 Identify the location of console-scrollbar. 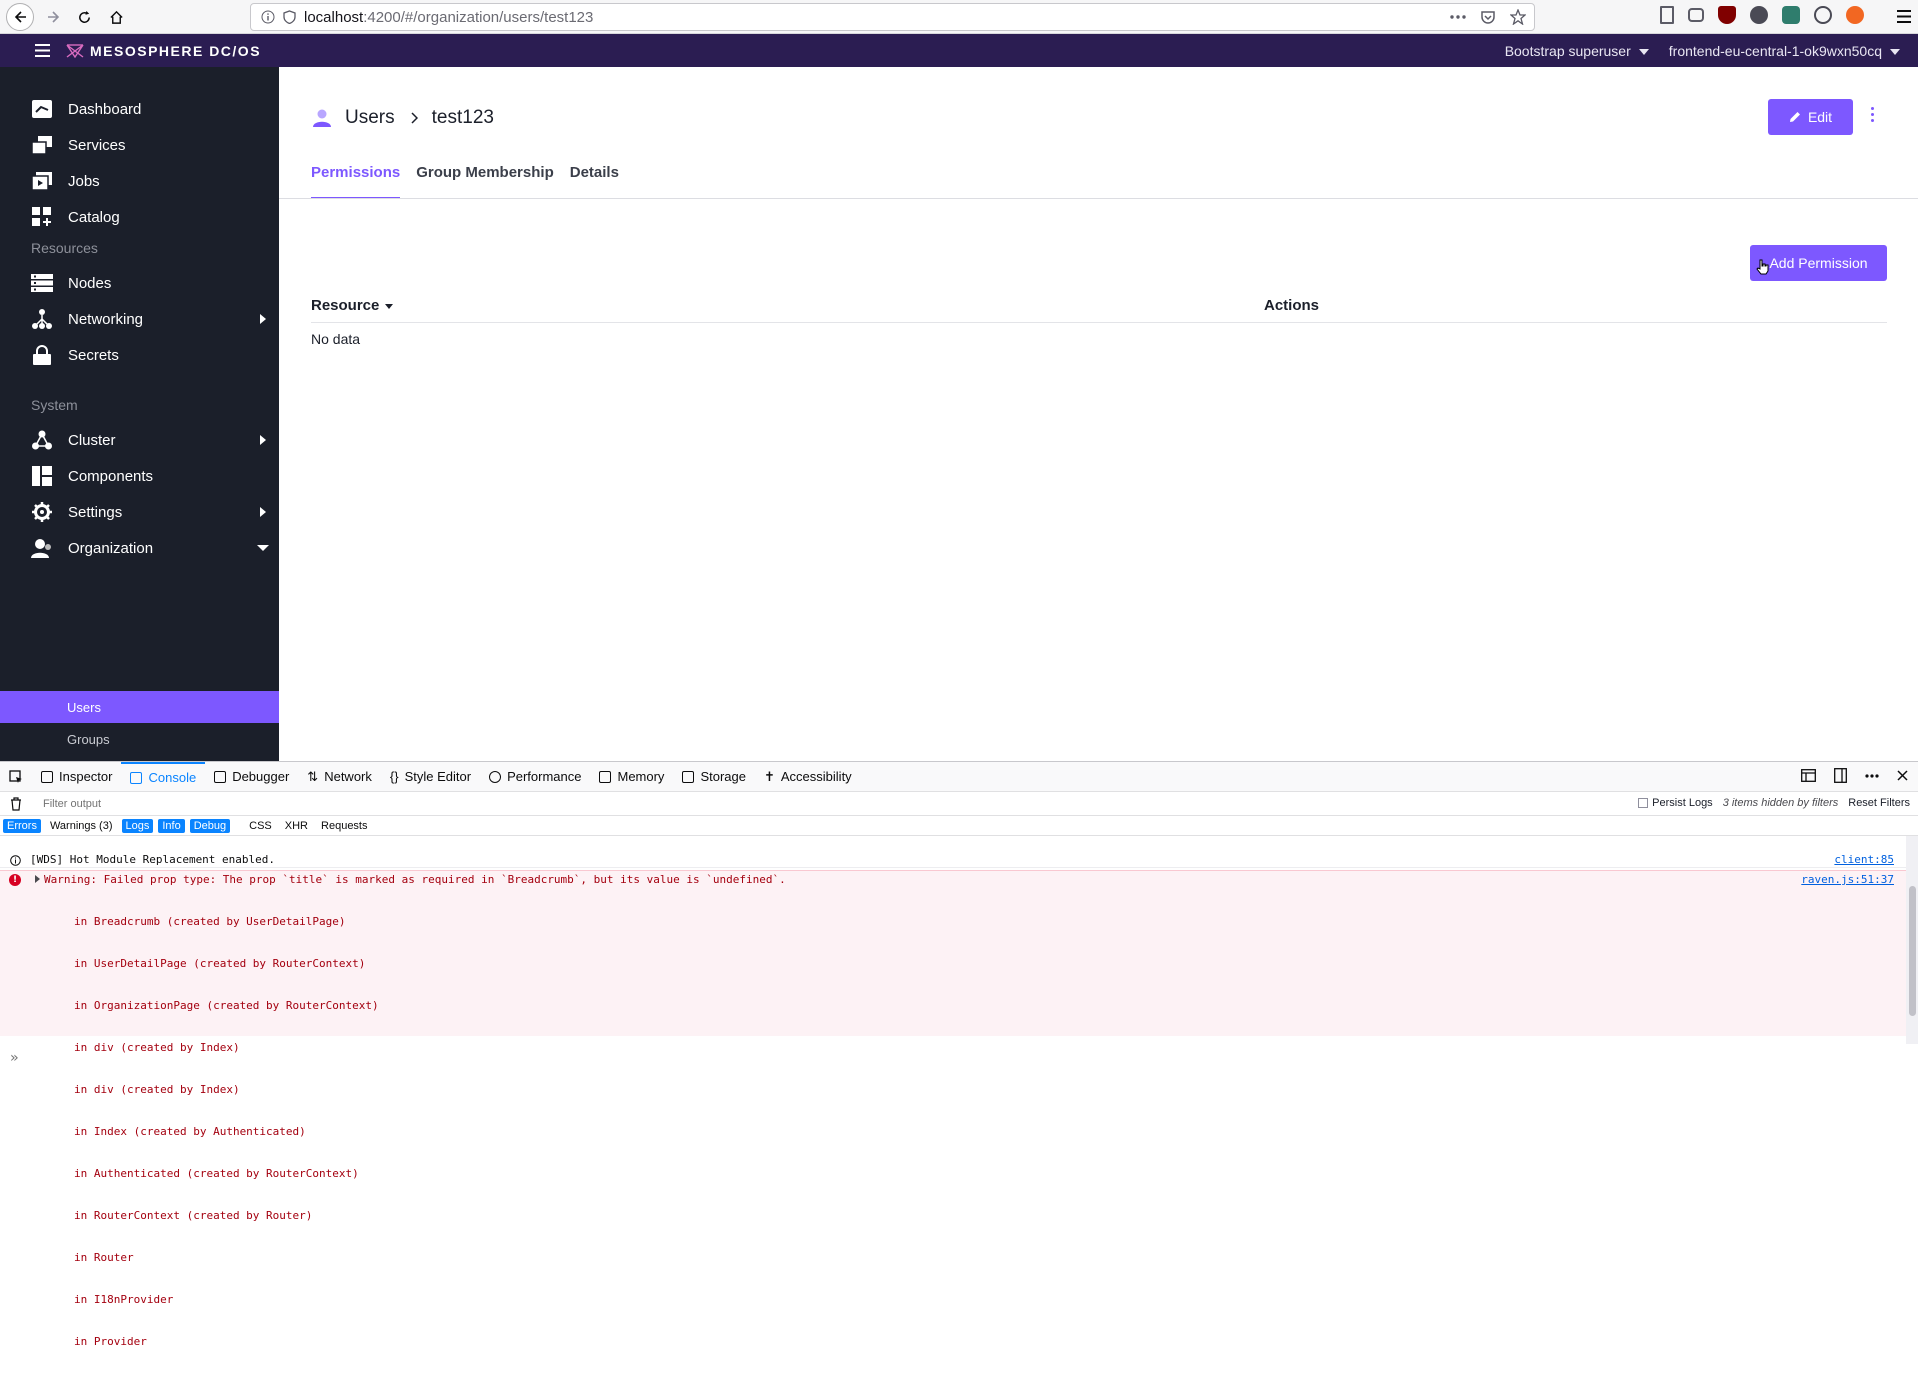
(1912, 940).